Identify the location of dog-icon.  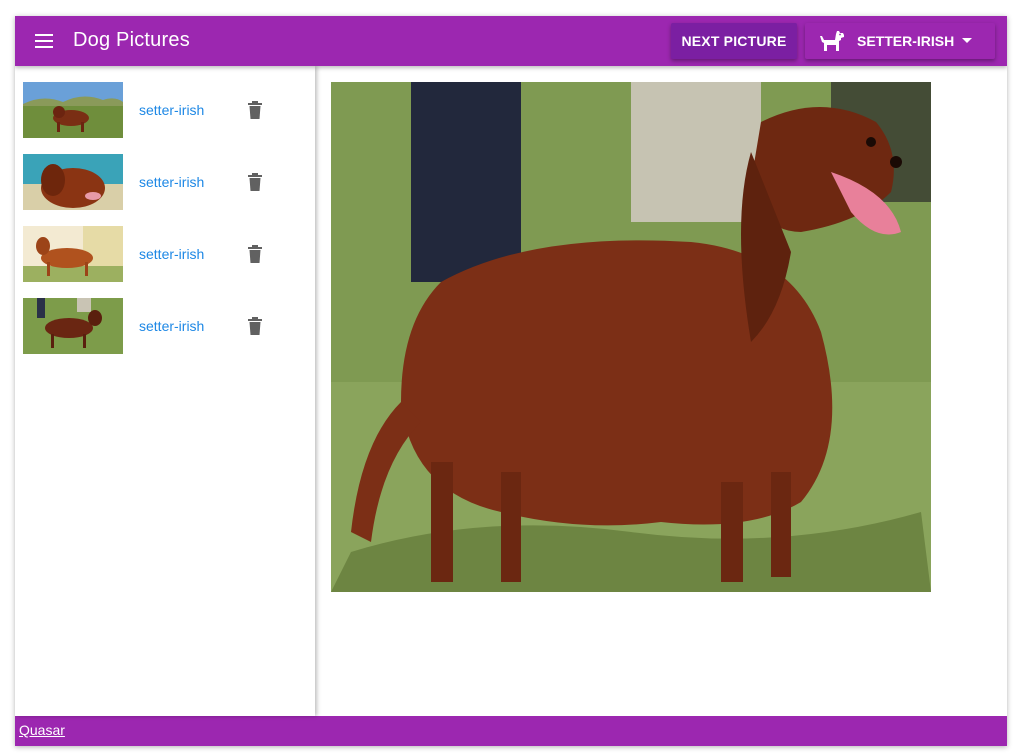
(832, 41).